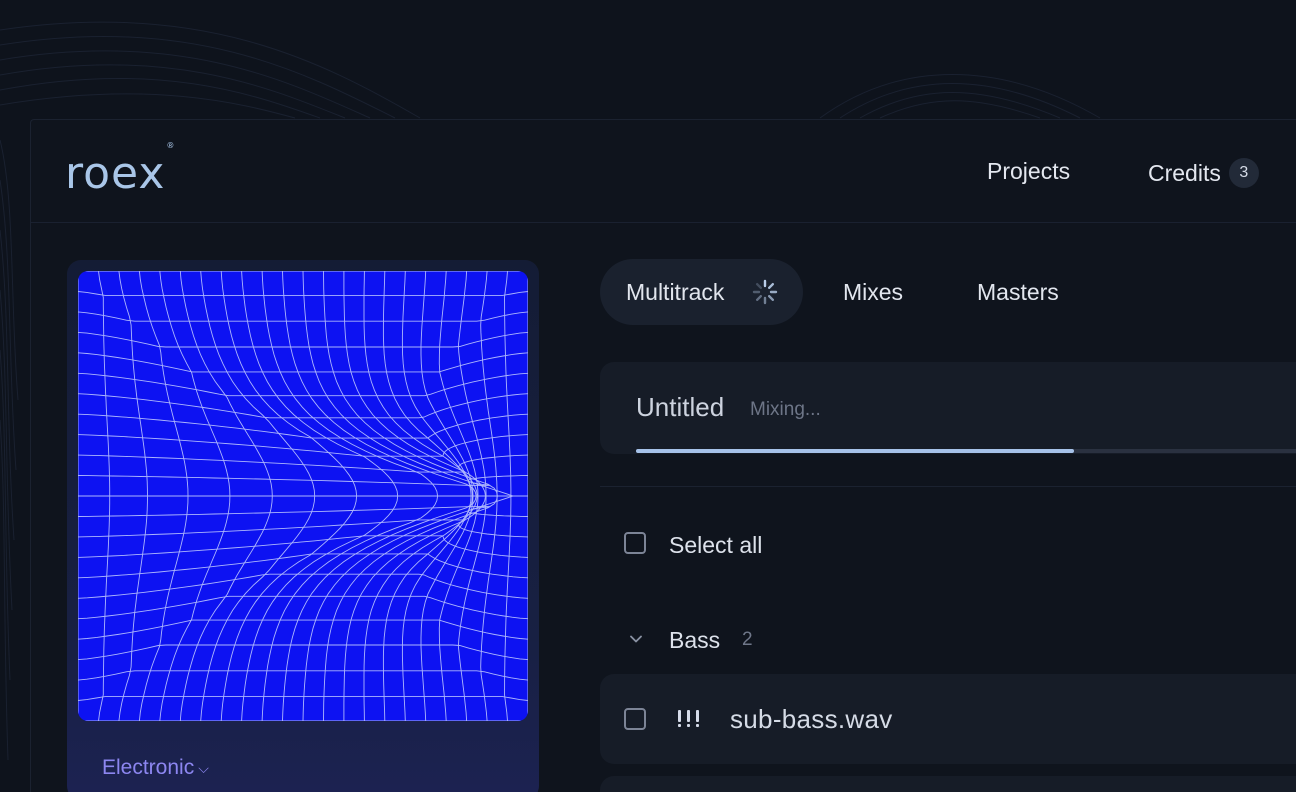 Image resolution: width=1296 pixels, height=792 pixels. Describe the element at coordinates (680, 407) in the screenshot. I see `project-title: Untitled` at that location.